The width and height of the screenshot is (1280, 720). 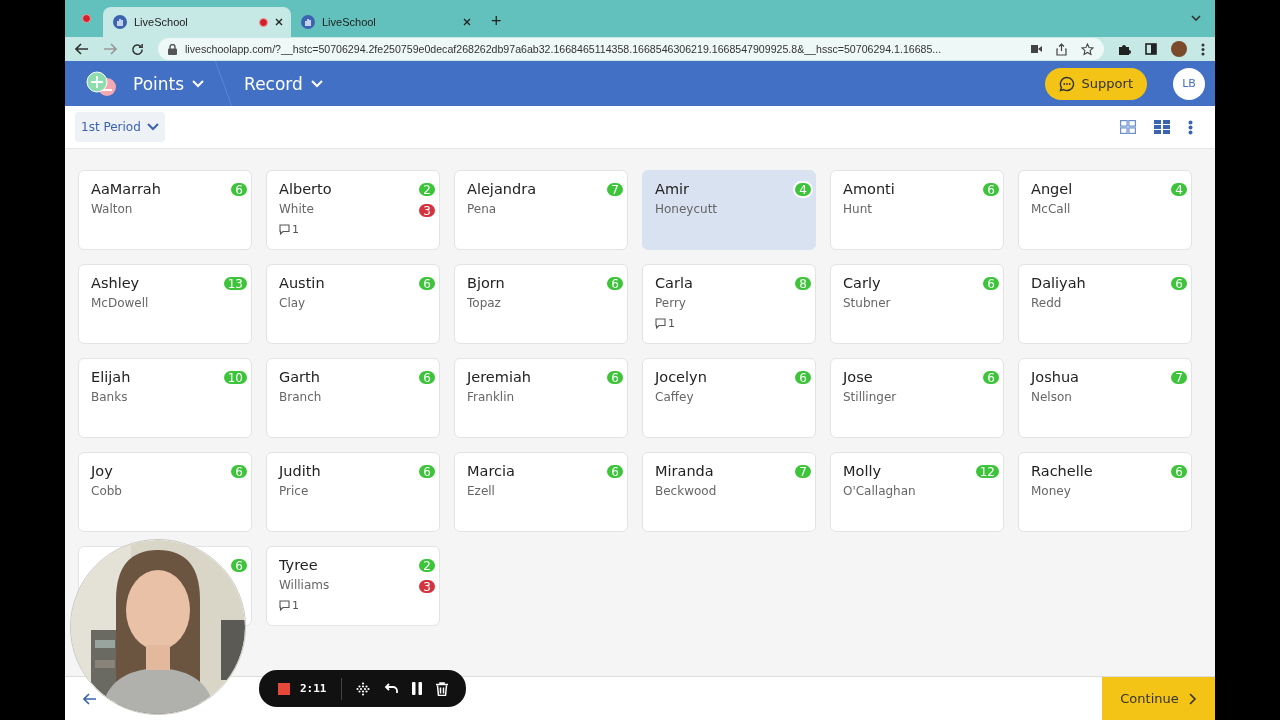 What do you see at coordinates (353, 398) in the screenshot?
I see `student-card: Garth Branch 6` at bounding box center [353, 398].